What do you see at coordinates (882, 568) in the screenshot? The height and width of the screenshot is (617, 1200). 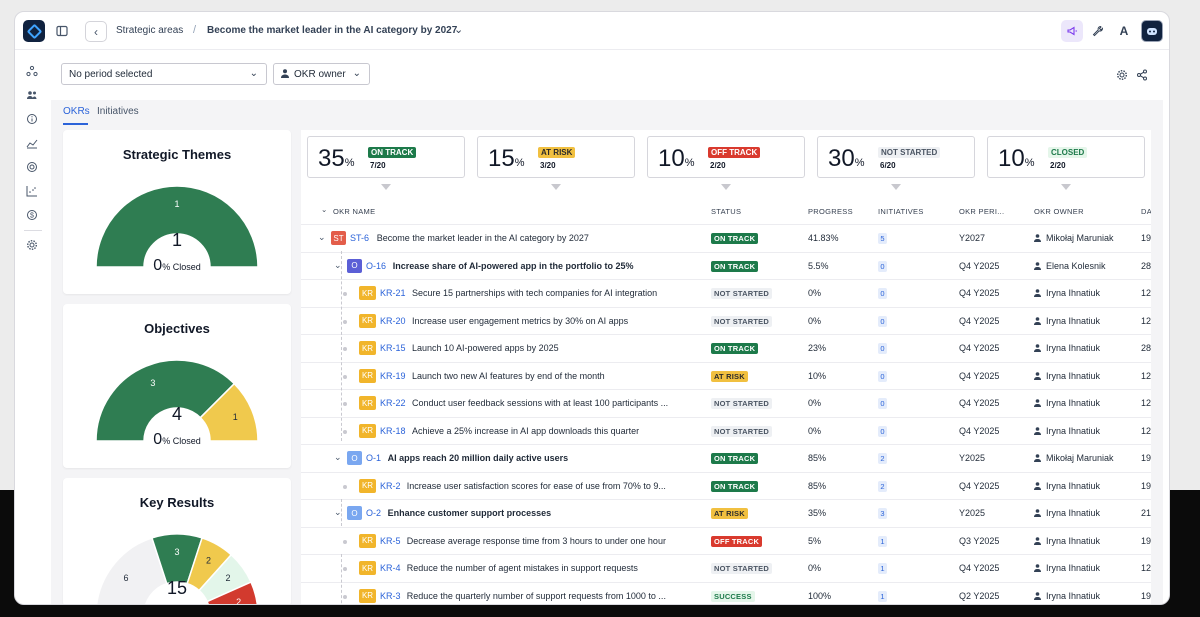 I see `initiatives-count: 1` at bounding box center [882, 568].